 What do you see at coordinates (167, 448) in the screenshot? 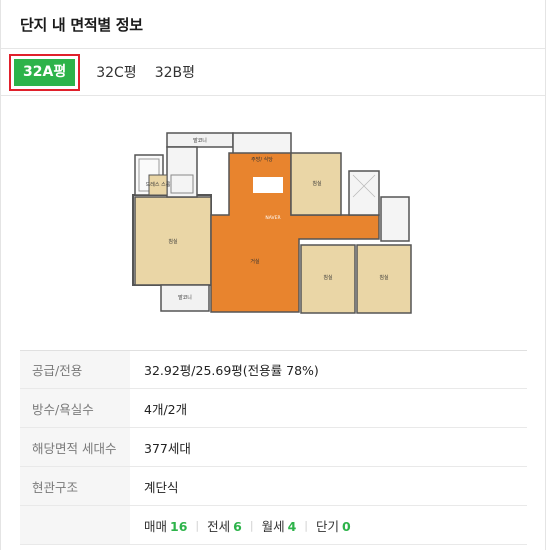
I see `row-value: 377세대` at bounding box center [167, 448].